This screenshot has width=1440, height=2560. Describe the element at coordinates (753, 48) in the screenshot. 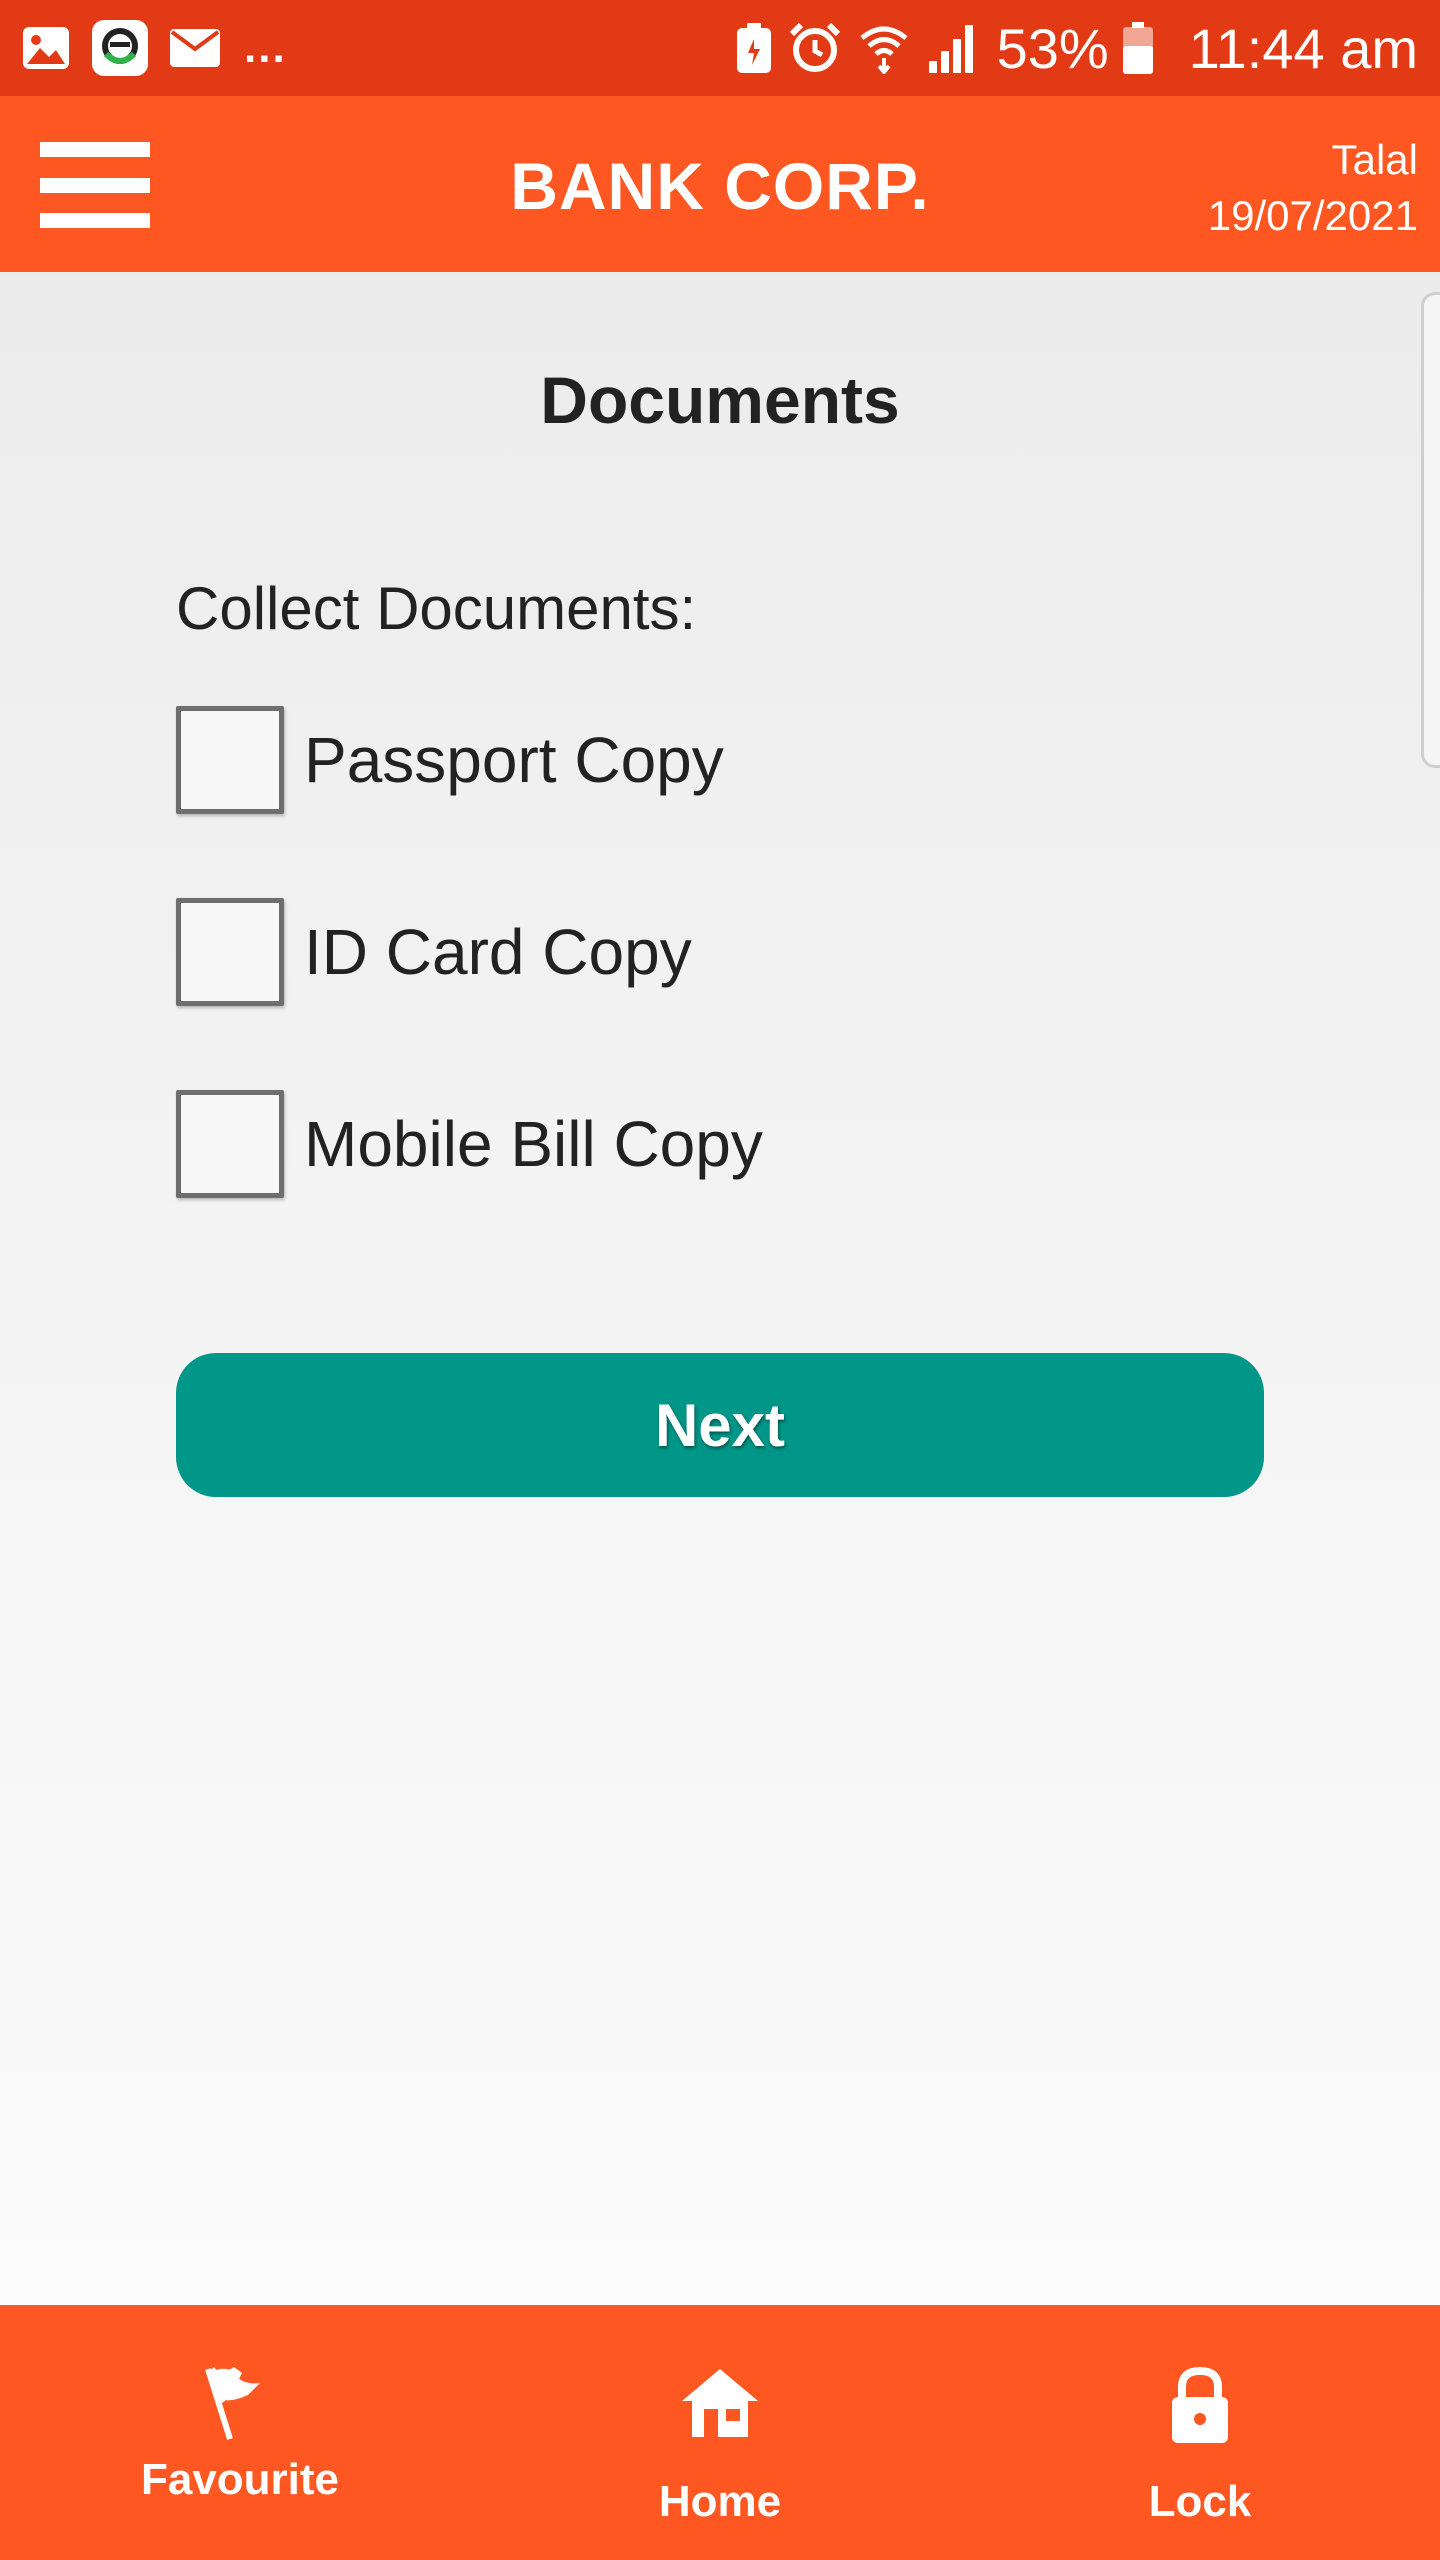

I see `battery-saver-icon` at that location.